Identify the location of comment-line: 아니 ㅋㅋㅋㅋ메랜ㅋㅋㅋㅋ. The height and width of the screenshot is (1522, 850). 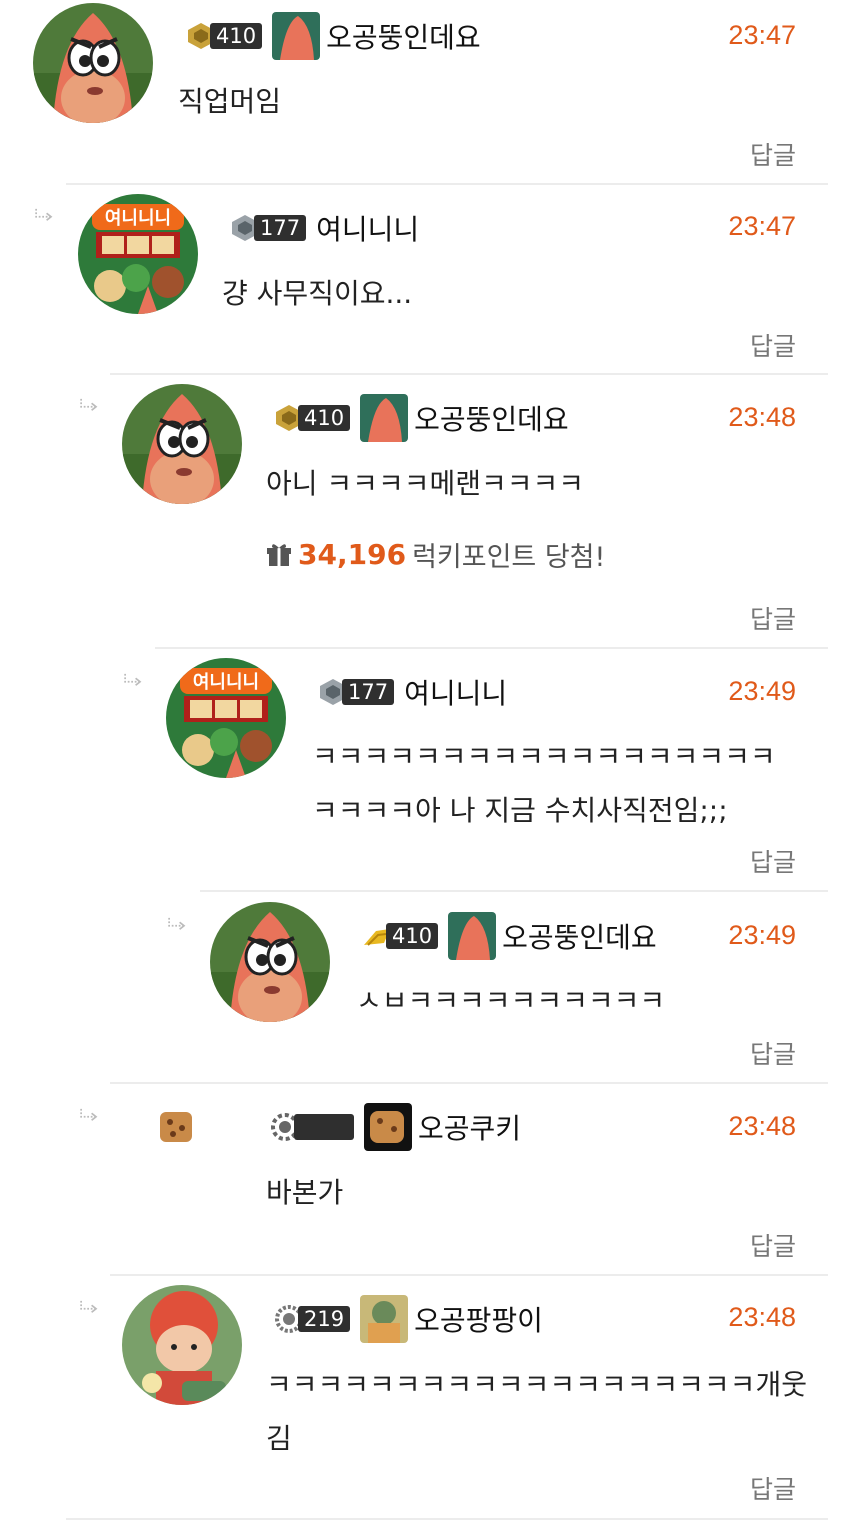
(425, 483).